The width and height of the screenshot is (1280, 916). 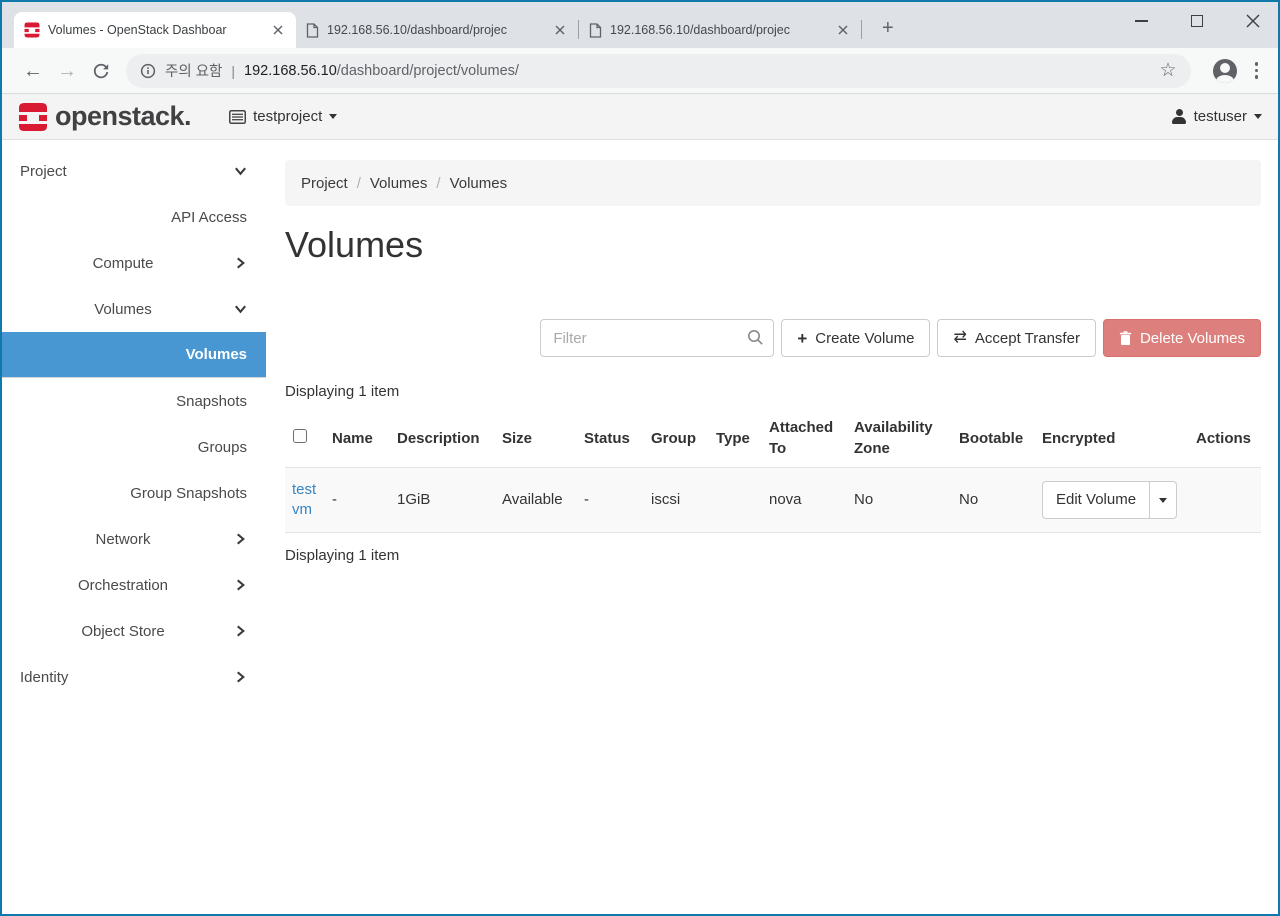 I want to click on forward-icon: →, so click(x=67, y=71).